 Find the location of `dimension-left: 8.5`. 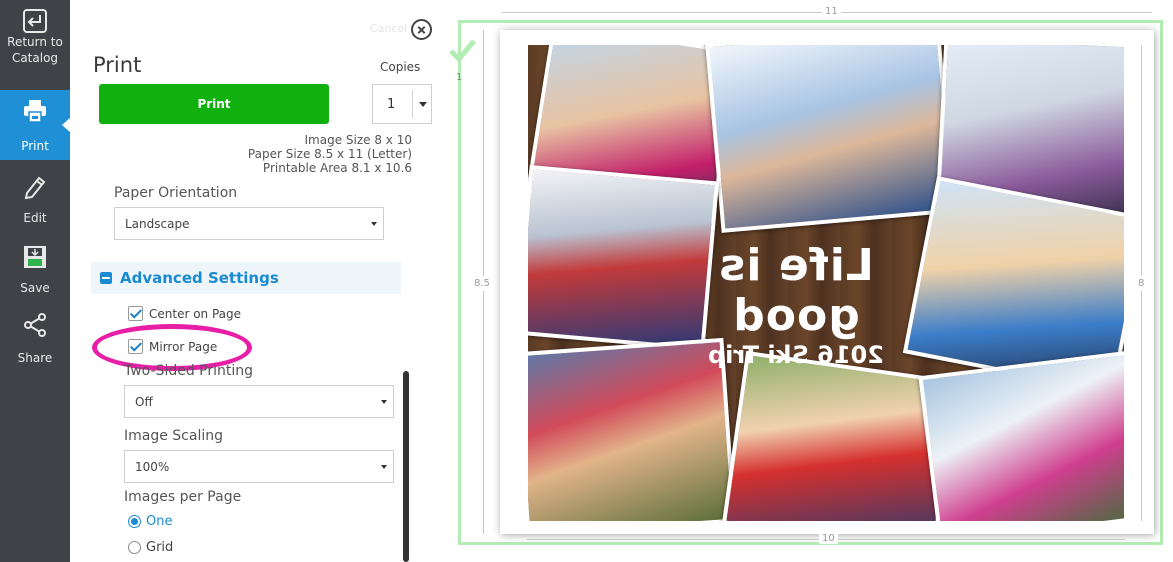

dimension-left: 8.5 is located at coordinates (482, 283).